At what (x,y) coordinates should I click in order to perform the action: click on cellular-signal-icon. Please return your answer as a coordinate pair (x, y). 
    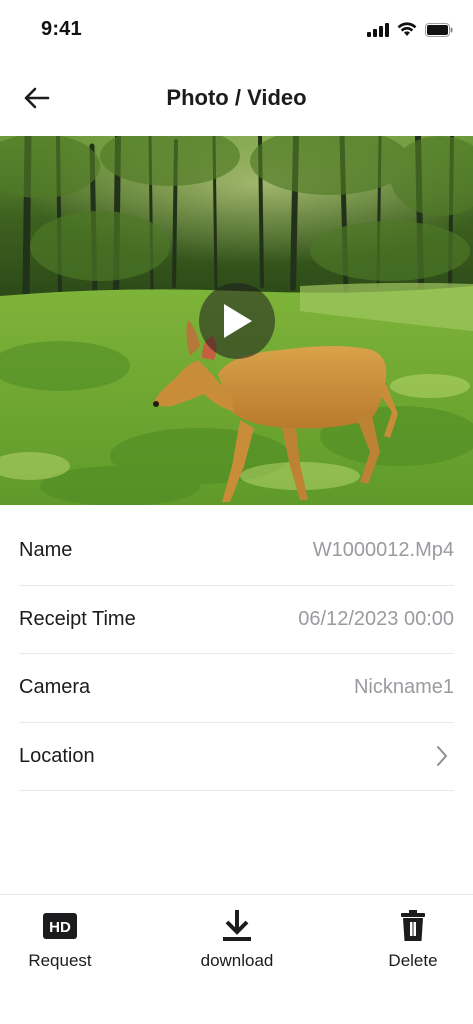
    Looking at the image, I should click on (378, 29).